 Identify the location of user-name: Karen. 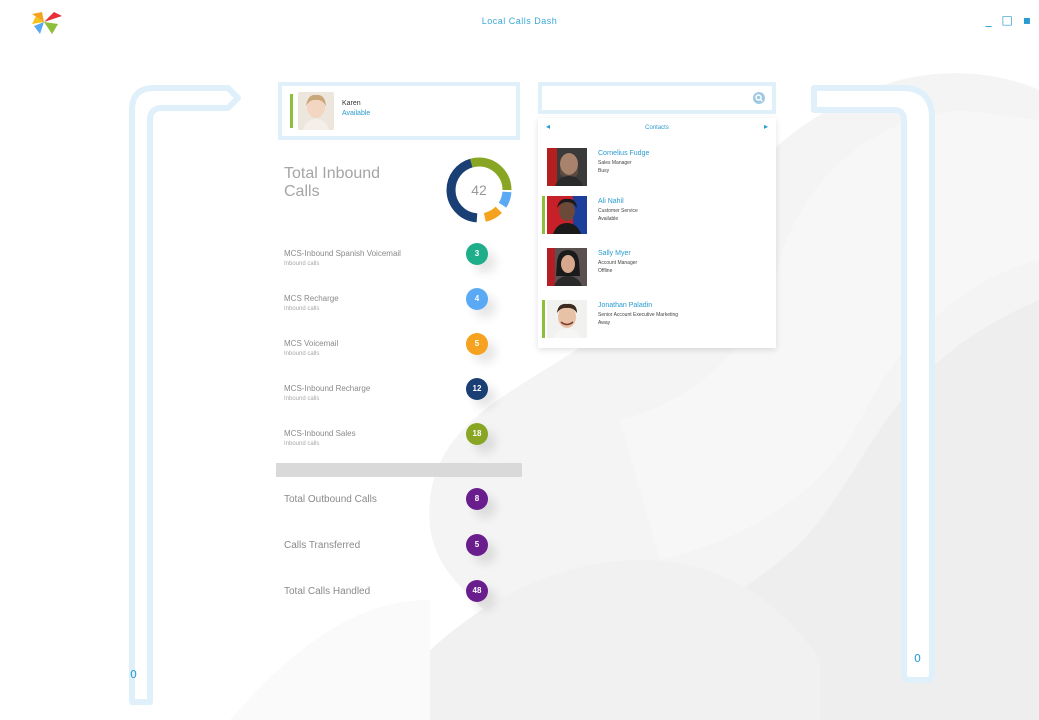
(351, 103).